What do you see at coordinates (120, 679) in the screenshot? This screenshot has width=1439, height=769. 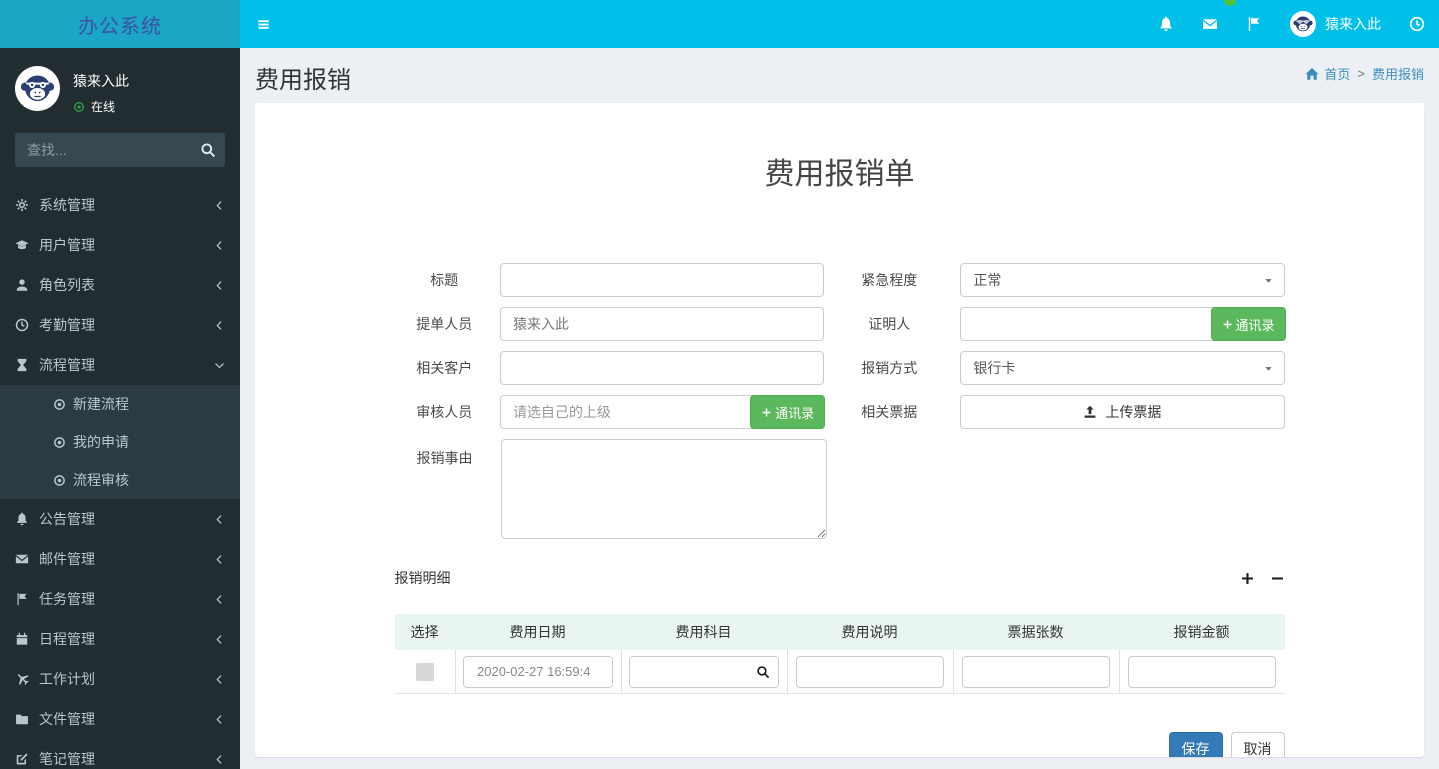 I see `sidebar-item: 工作计划` at bounding box center [120, 679].